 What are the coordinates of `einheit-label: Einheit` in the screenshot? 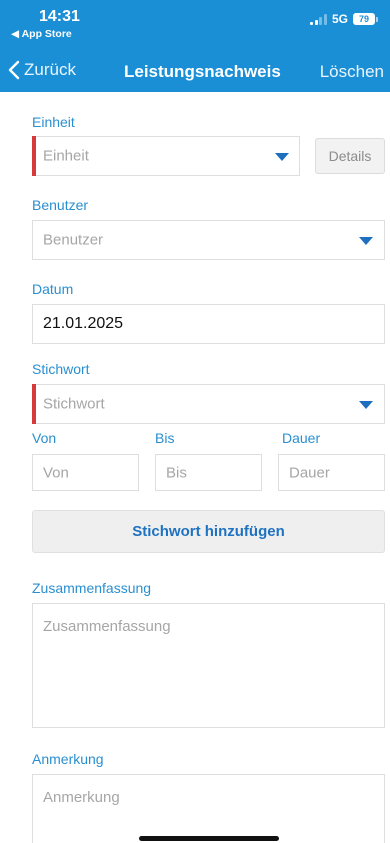 It's located at (53, 122).